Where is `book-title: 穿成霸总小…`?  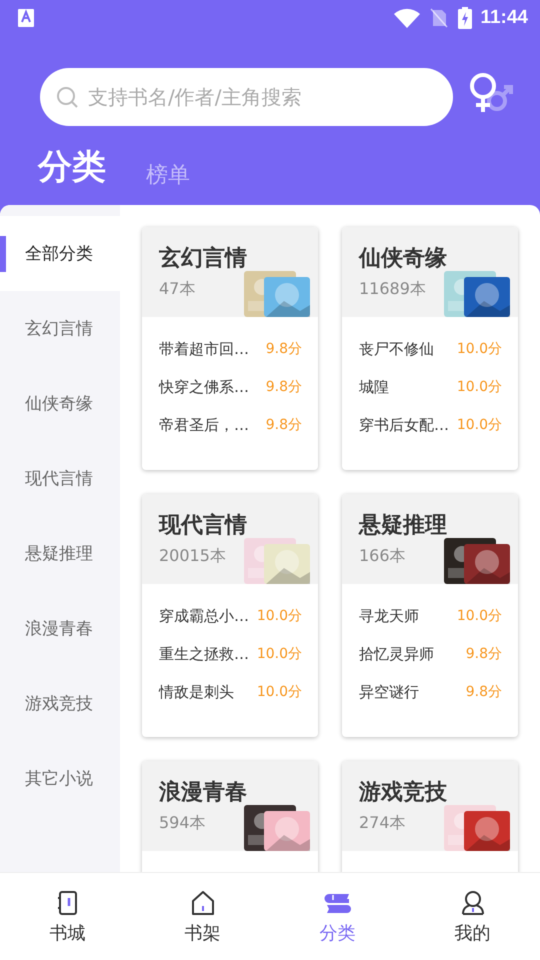 book-title: 穿成霸总小… is located at coordinates (204, 616).